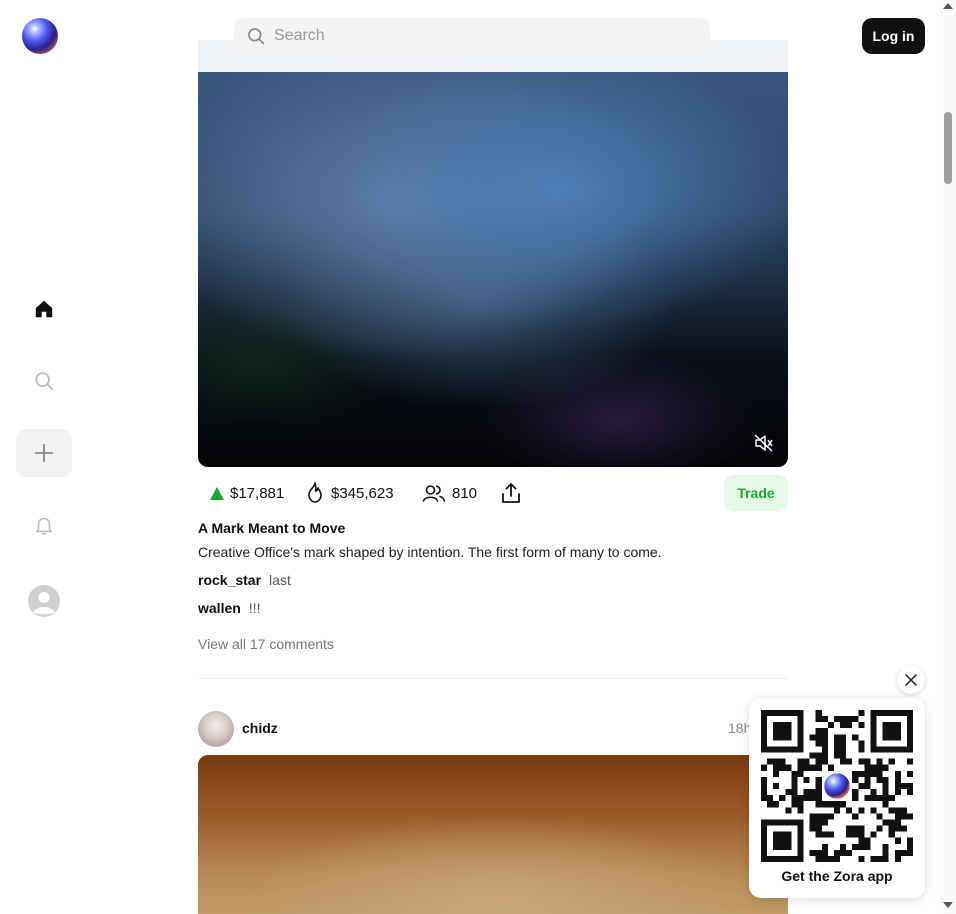  I want to click on scroll-down-arrow, so click(948, 905).